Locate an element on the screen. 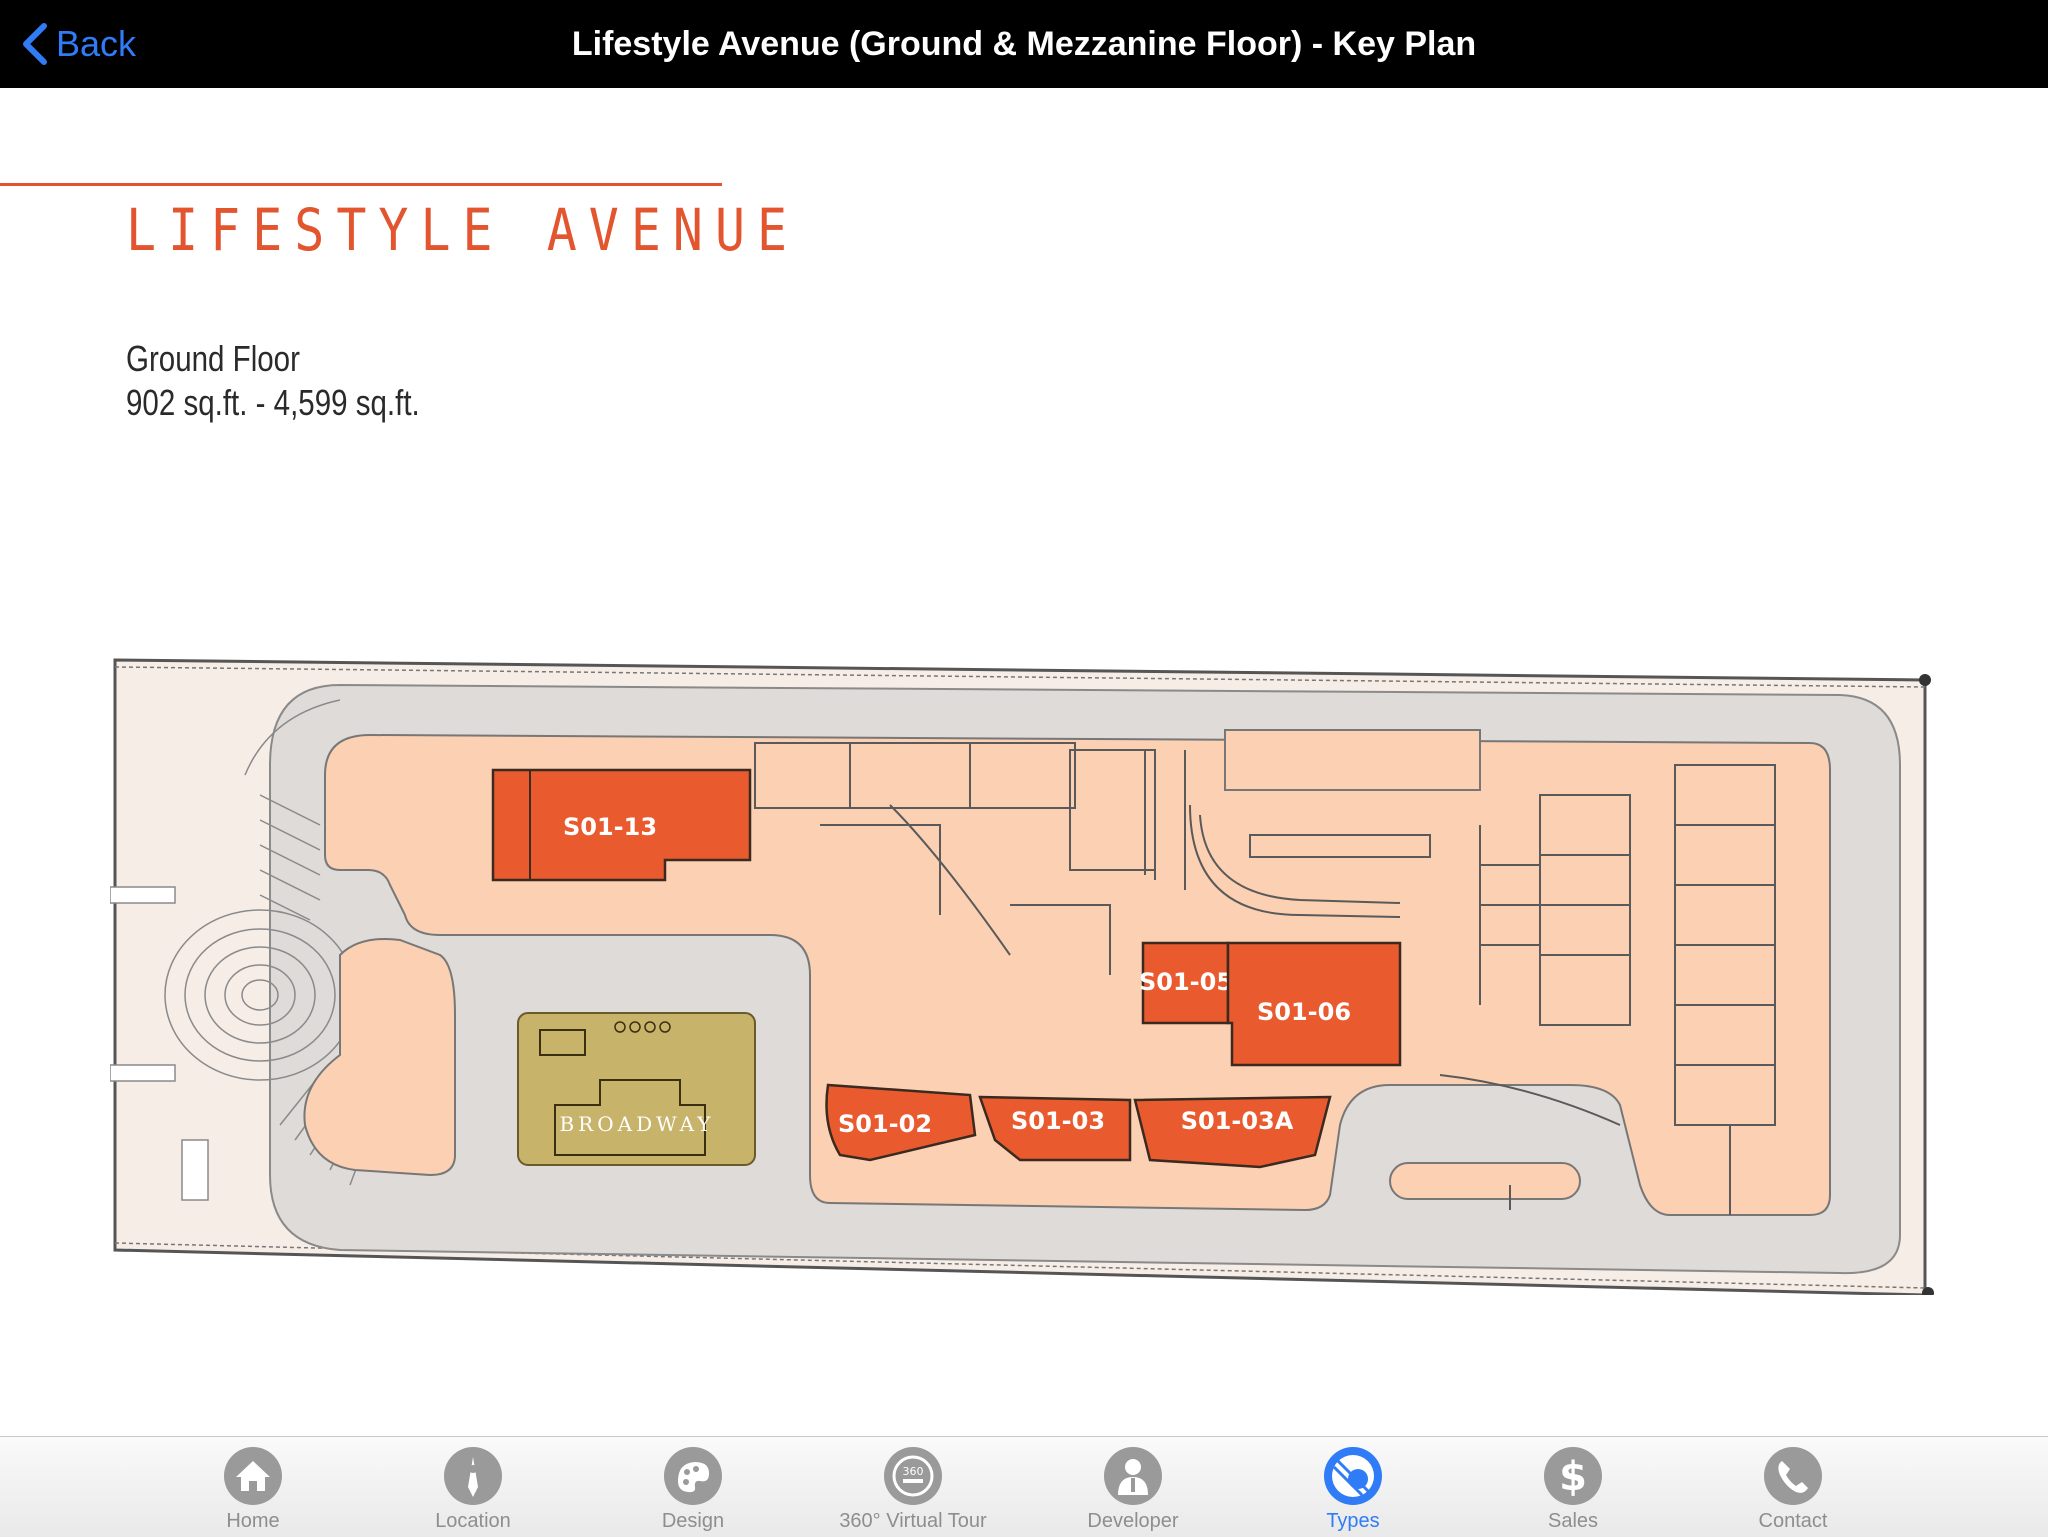 The height and width of the screenshot is (1537, 2048). broadway-block: BROADWAY is located at coordinates (636, 1089).